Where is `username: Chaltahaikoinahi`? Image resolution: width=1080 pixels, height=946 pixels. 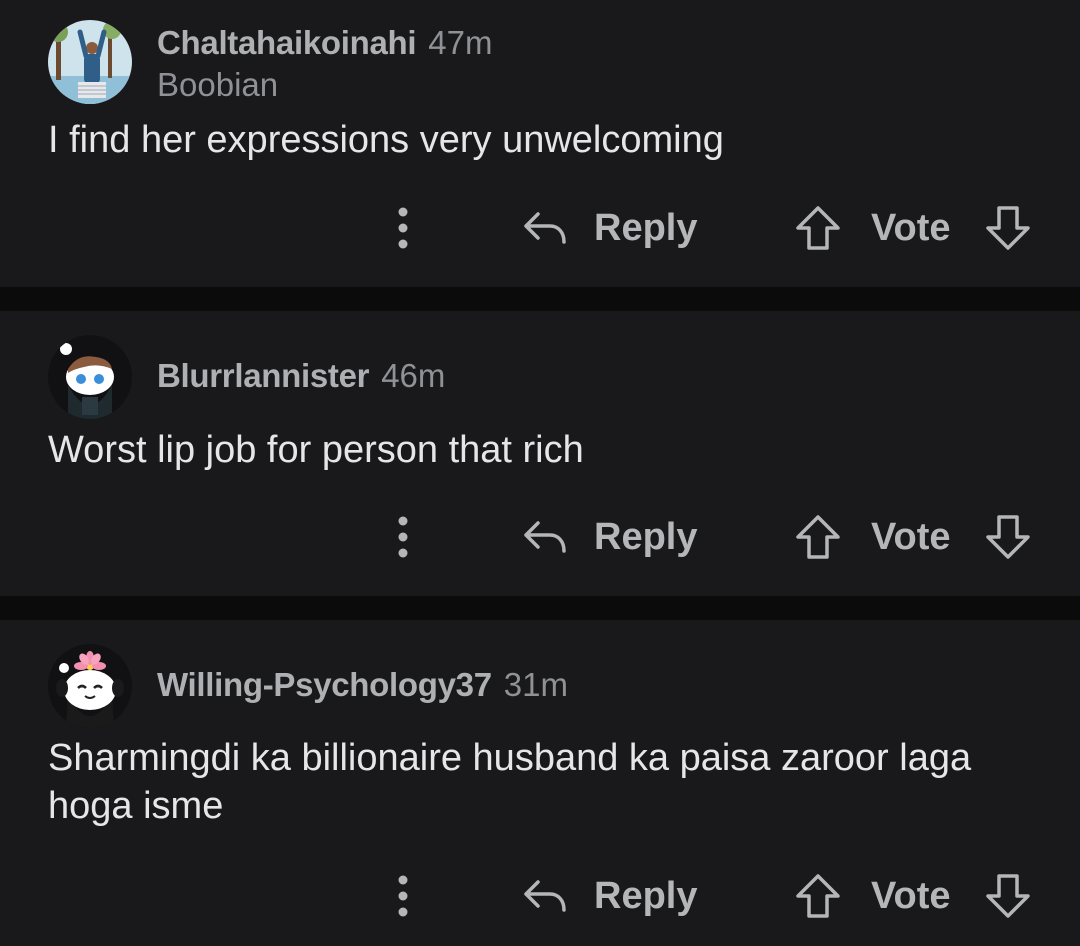
username: Chaltahaikoinahi is located at coordinates (287, 42).